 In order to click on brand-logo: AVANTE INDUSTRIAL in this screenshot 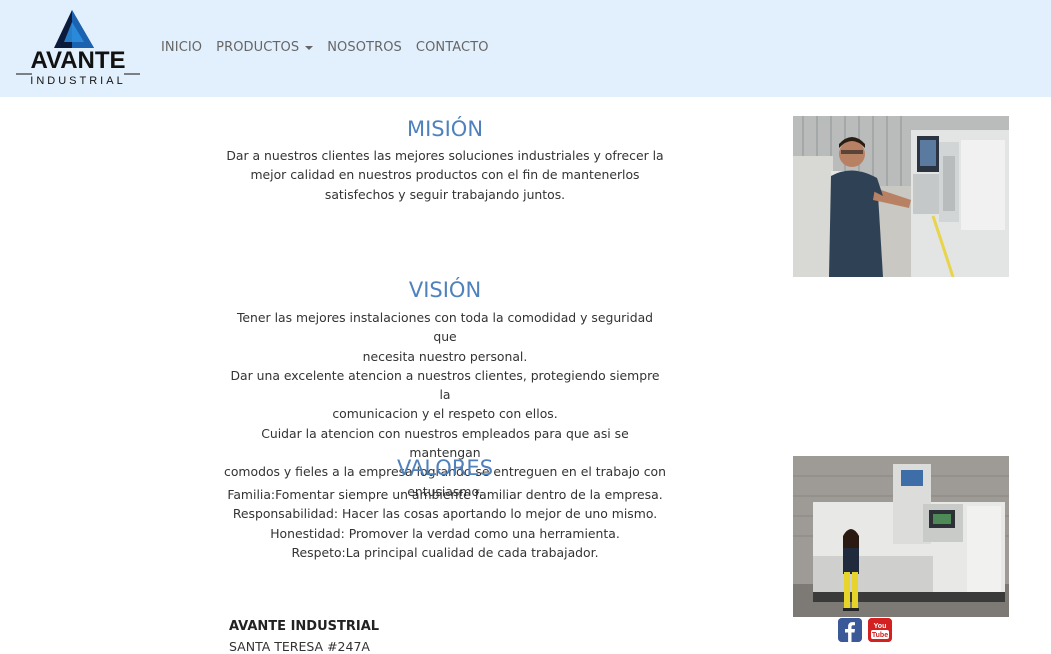, I will do `click(78, 48)`.